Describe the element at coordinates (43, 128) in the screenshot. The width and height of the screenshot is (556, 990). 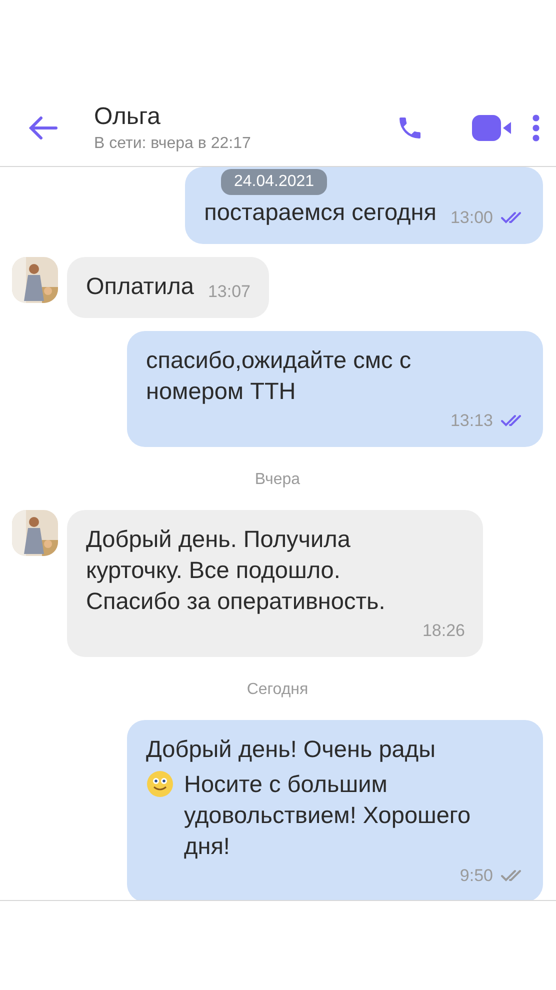
I see `back-button` at that location.